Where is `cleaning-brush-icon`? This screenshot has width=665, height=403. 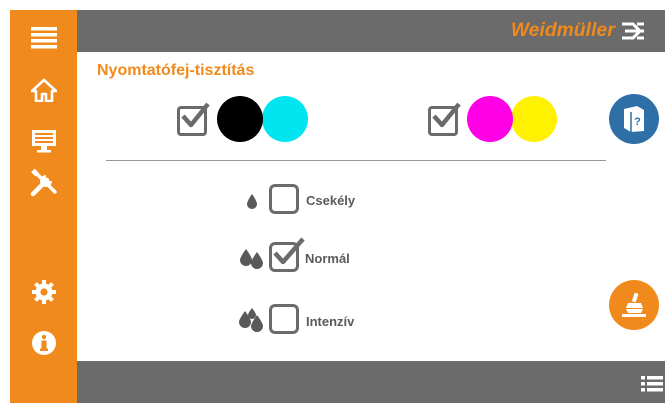 cleaning-brush-icon is located at coordinates (634, 304).